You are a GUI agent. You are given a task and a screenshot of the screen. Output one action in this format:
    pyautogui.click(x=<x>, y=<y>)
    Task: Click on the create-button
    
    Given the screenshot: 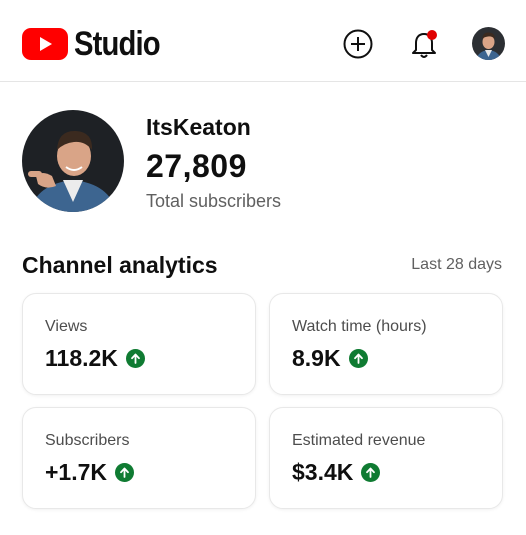 What is the action you would take?
    pyautogui.click(x=358, y=44)
    